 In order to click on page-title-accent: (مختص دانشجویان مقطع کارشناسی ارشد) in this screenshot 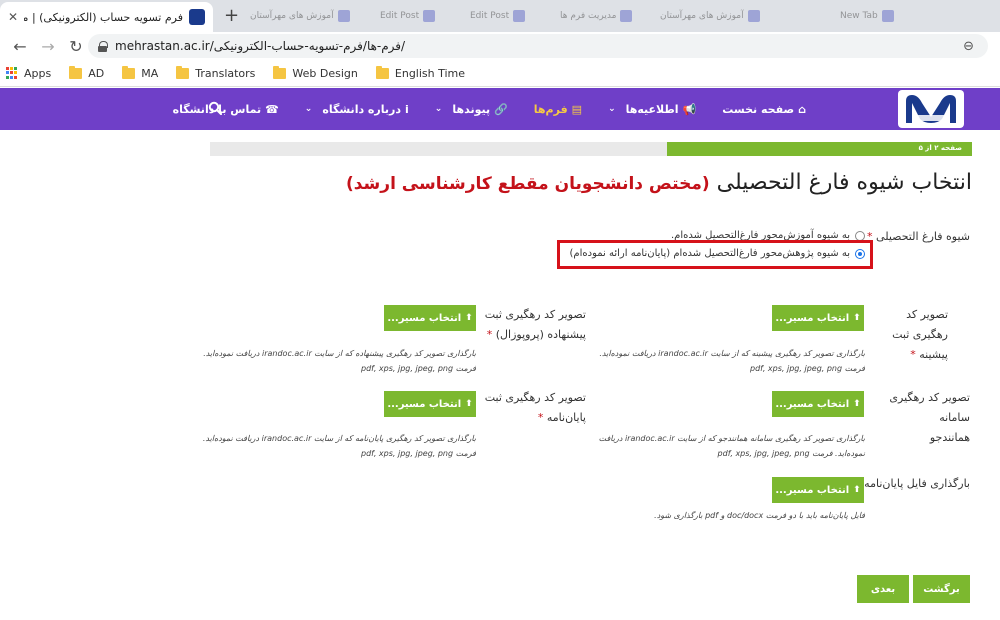, I will do `click(527, 184)`.